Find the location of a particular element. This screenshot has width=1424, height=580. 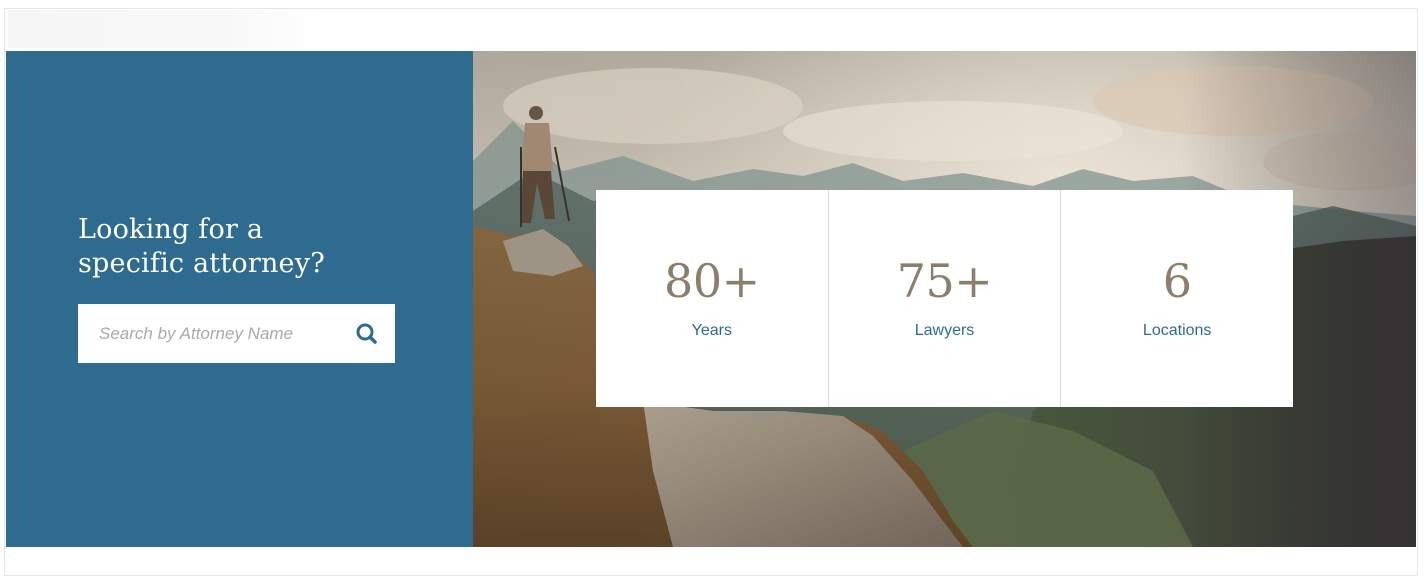

search-heading-line-1: Looking for a is located at coordinates (171, 229).